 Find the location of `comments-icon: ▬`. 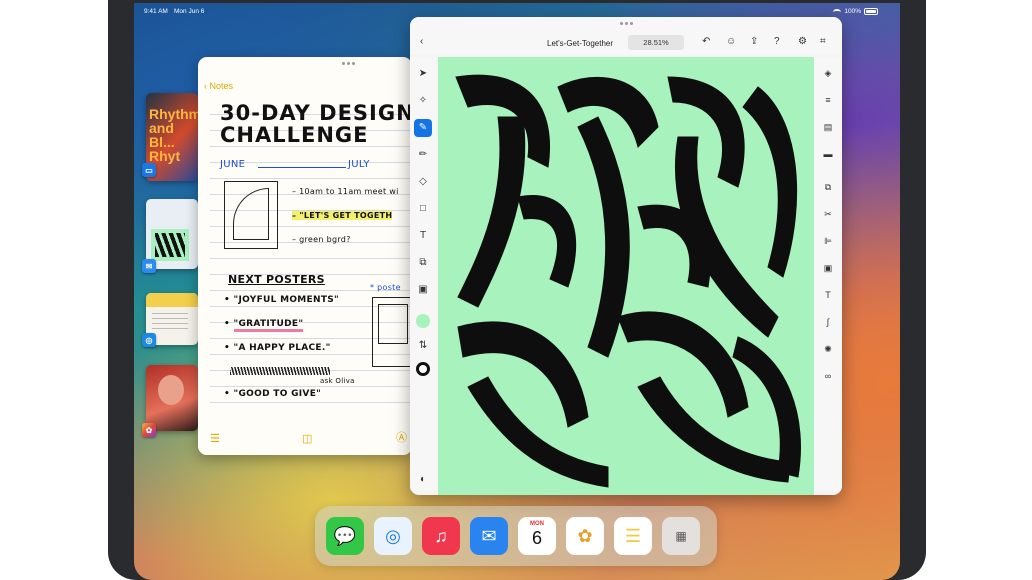

comments-icon: ▬ is located at coordinates (828, 154).